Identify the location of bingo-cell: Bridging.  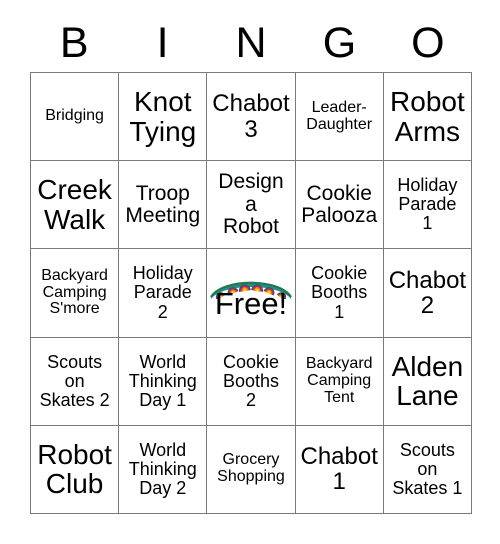
(75, 117).